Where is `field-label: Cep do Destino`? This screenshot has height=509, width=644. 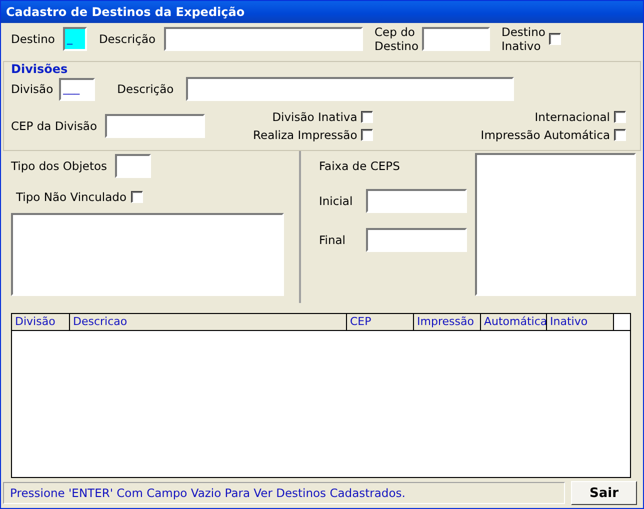
field-label: Cep do Destino is located at coordinates (396, 39).